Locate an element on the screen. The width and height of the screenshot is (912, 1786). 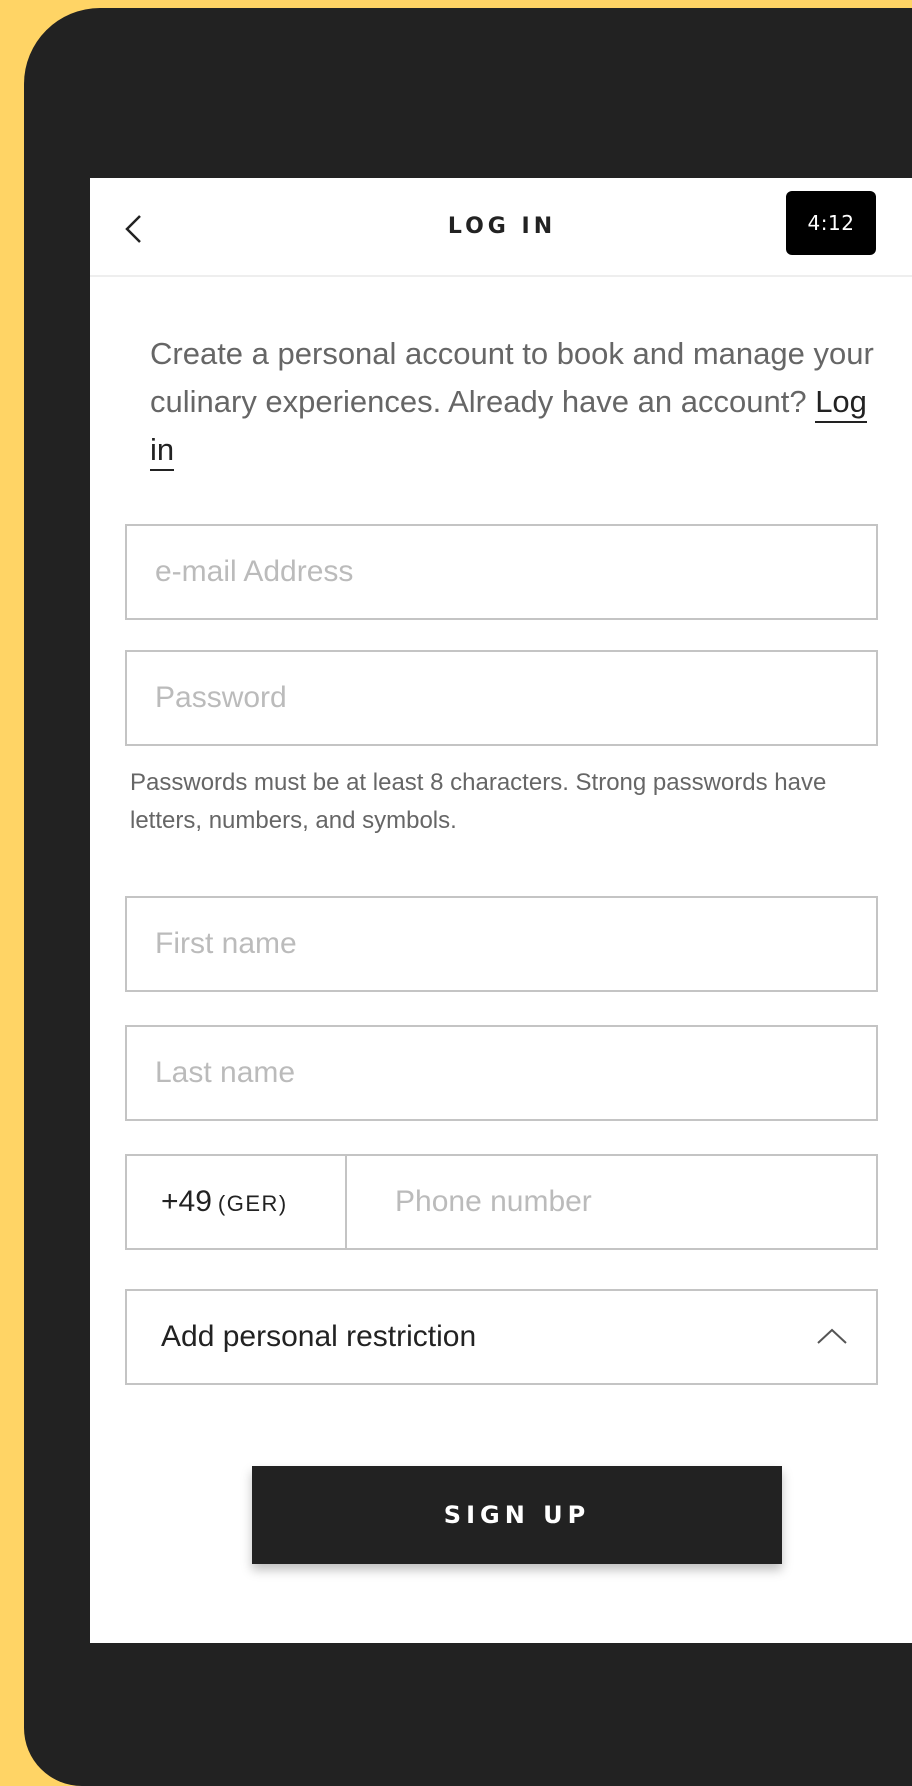
email-input is located at coordinates (501, 572).